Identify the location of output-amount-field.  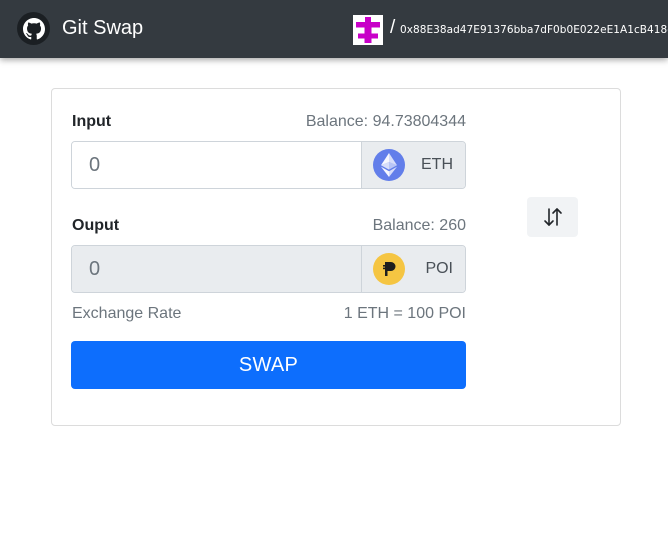
(216, 269).